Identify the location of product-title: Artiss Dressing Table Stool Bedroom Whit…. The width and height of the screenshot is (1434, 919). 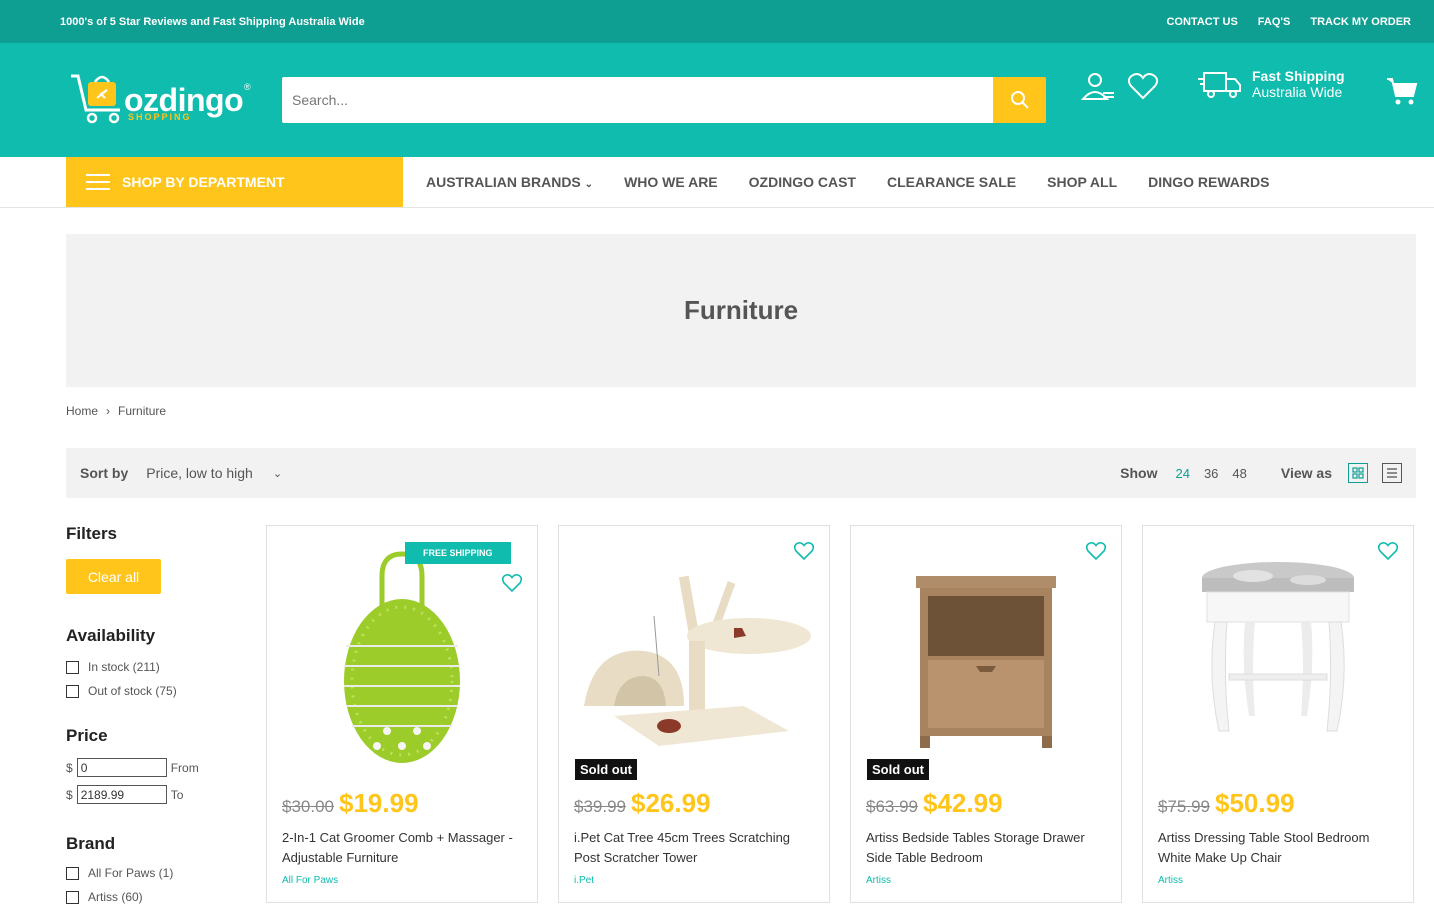
(1278, 848).